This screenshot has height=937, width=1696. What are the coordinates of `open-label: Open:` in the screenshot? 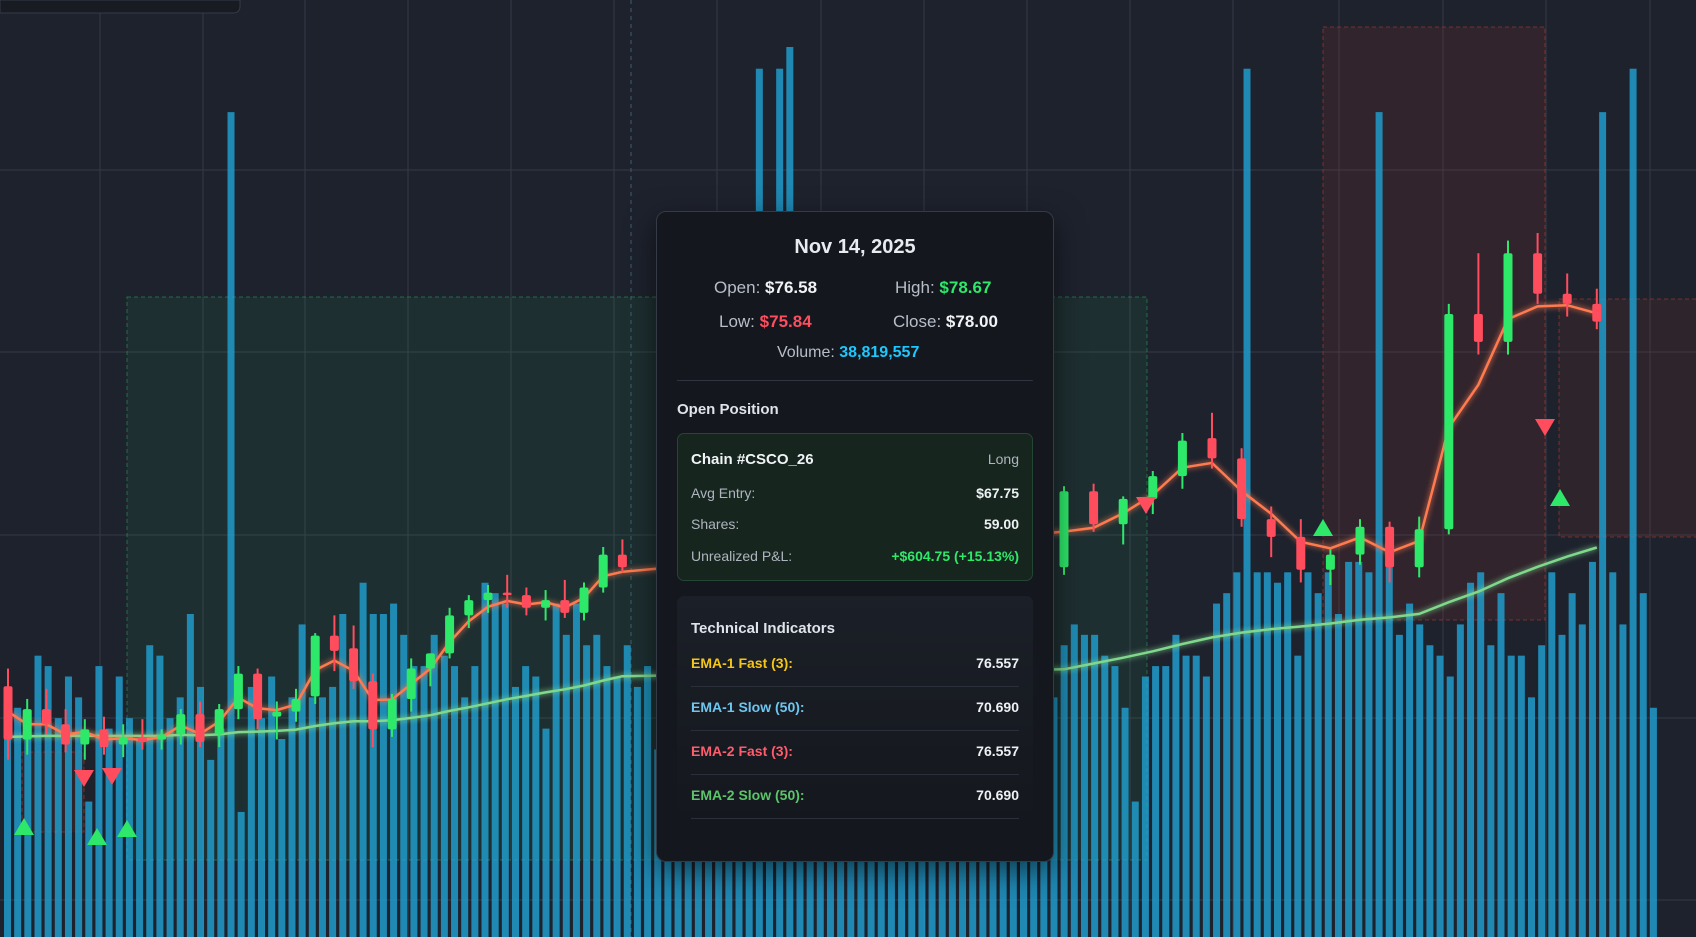 It's located at (737, 287).